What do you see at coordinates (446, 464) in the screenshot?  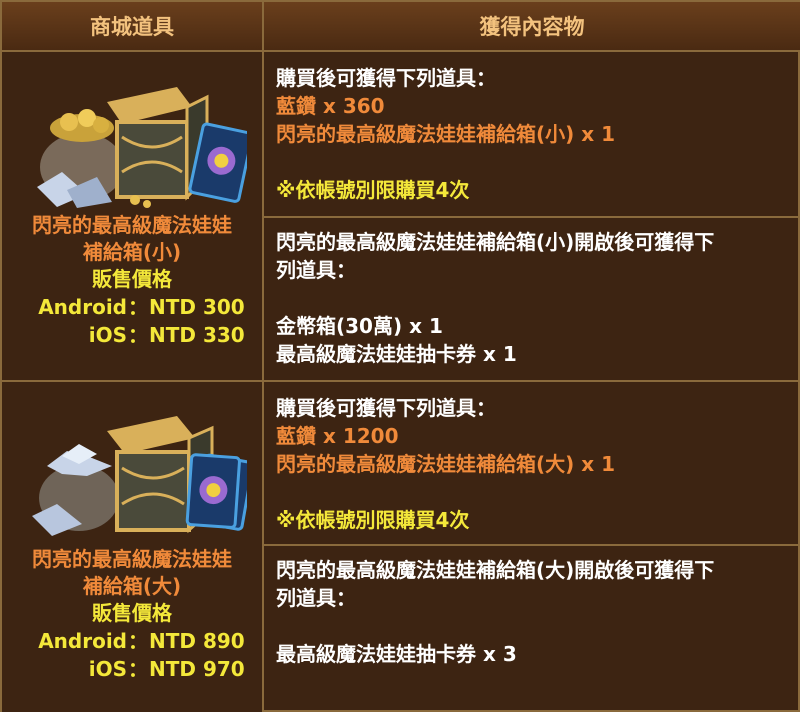 I see `purchase-line: 閃亮的最高級魔法娃娃補給箱(大) x 1` at bounding box center [446, 464].